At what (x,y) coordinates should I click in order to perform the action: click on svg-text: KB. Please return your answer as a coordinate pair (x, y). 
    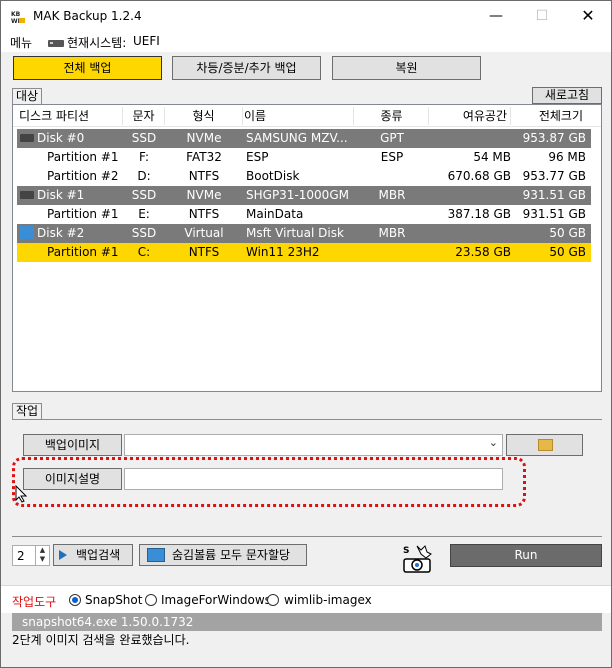
    Looking at the image, I should click on (16, 14).